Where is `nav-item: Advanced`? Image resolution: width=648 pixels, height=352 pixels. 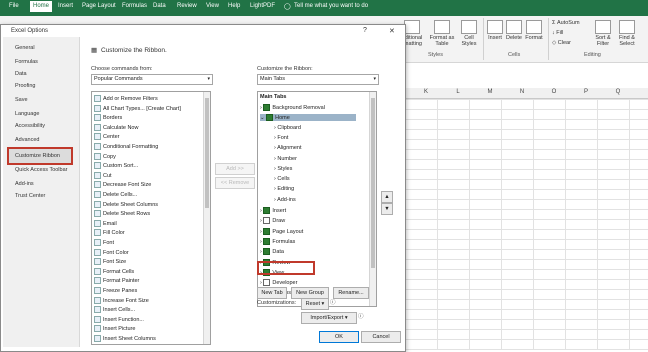 nav-item: Advanced is located at coordinates (27, 140).